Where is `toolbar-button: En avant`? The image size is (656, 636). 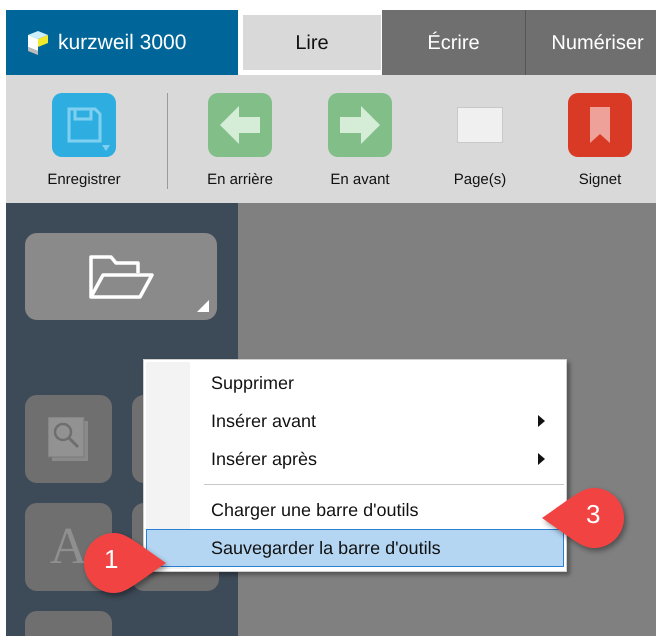
toolbar-button: En avant is located at coordinates (360, 142).